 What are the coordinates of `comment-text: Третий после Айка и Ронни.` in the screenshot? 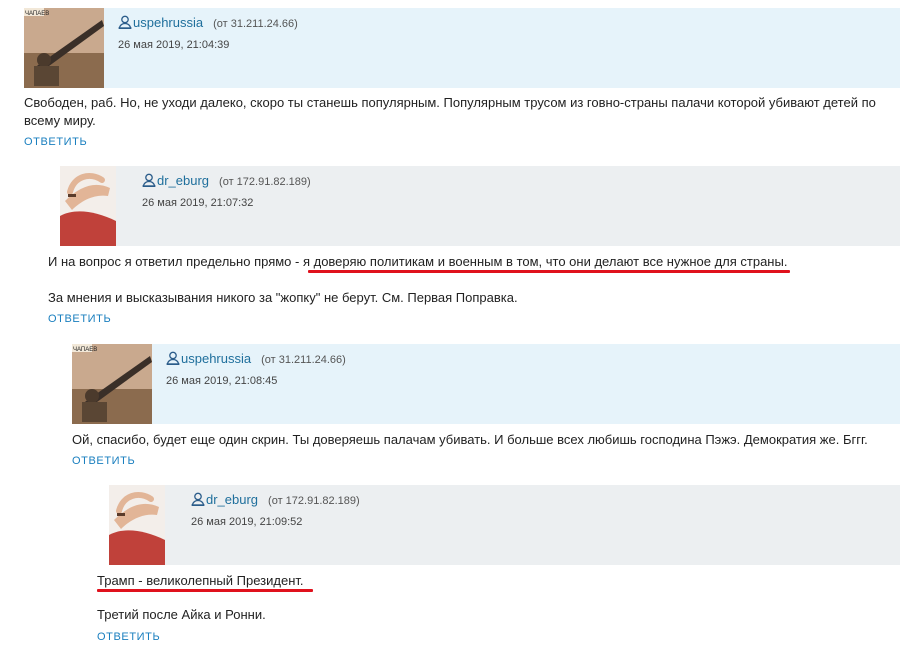 It's located at (181, 614).